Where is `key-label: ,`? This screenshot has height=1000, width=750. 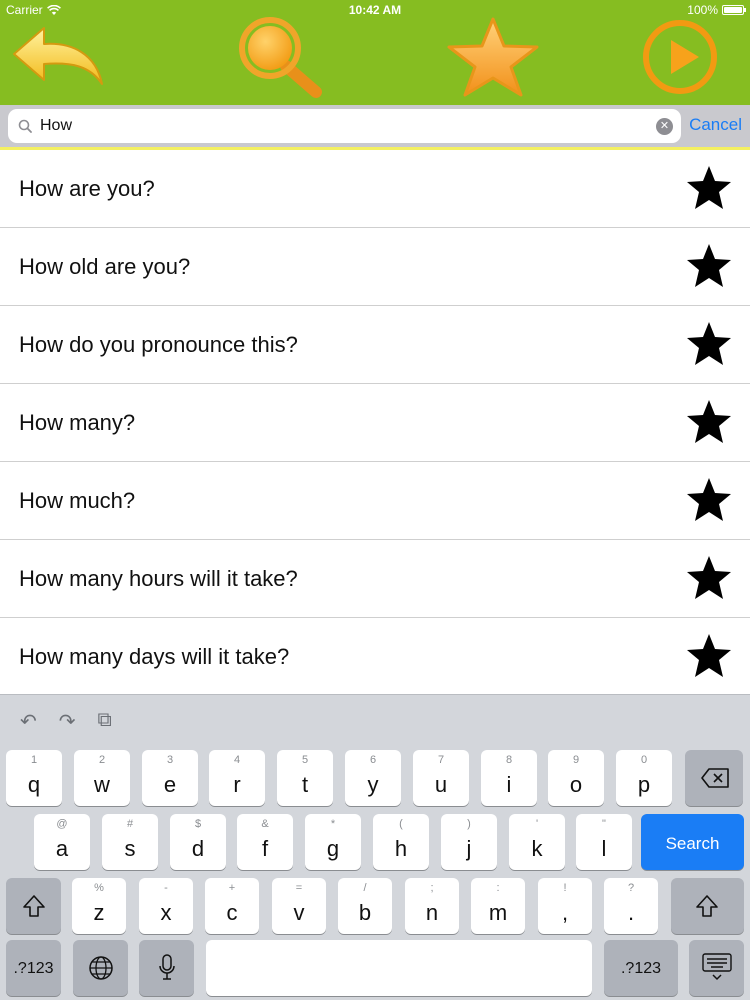 key-label: , is located at coordinates (565, 912).